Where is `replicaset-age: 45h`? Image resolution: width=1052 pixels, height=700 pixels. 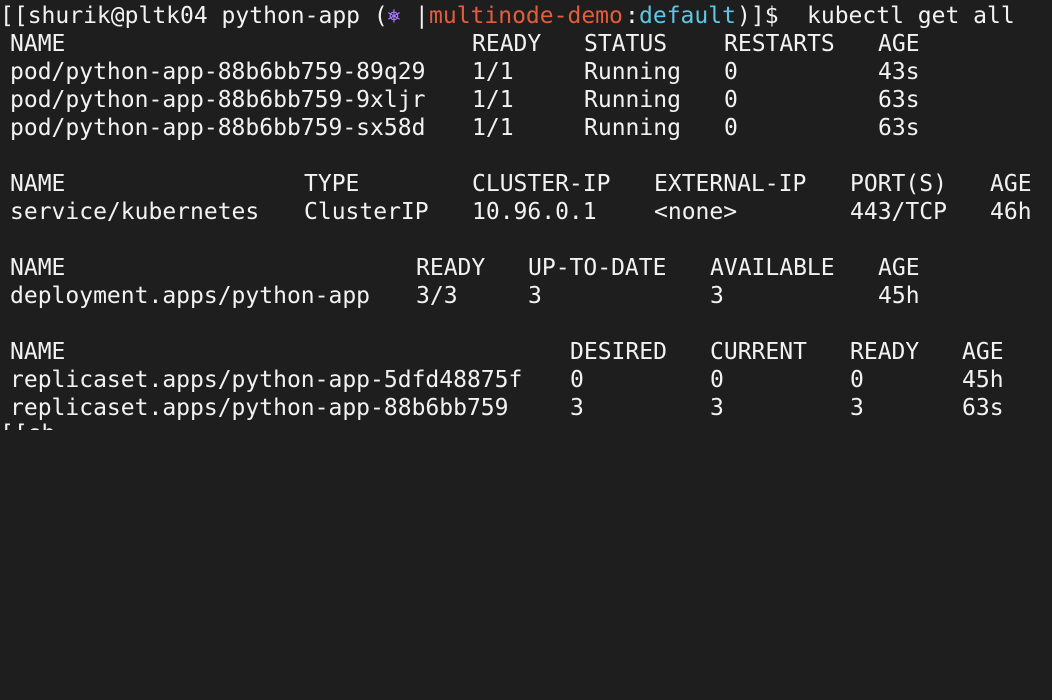 replicaset-age: 45h is located at coordinates (983, 380).